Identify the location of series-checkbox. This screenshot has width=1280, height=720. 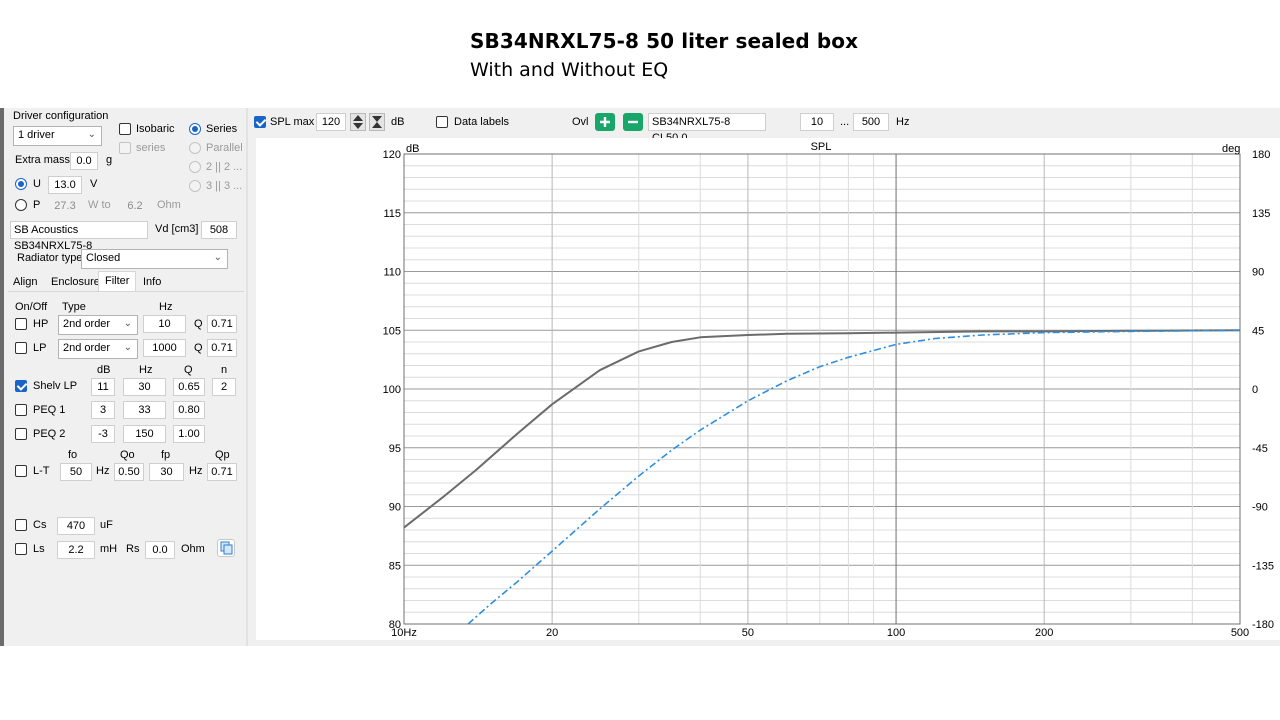
(125, 148).